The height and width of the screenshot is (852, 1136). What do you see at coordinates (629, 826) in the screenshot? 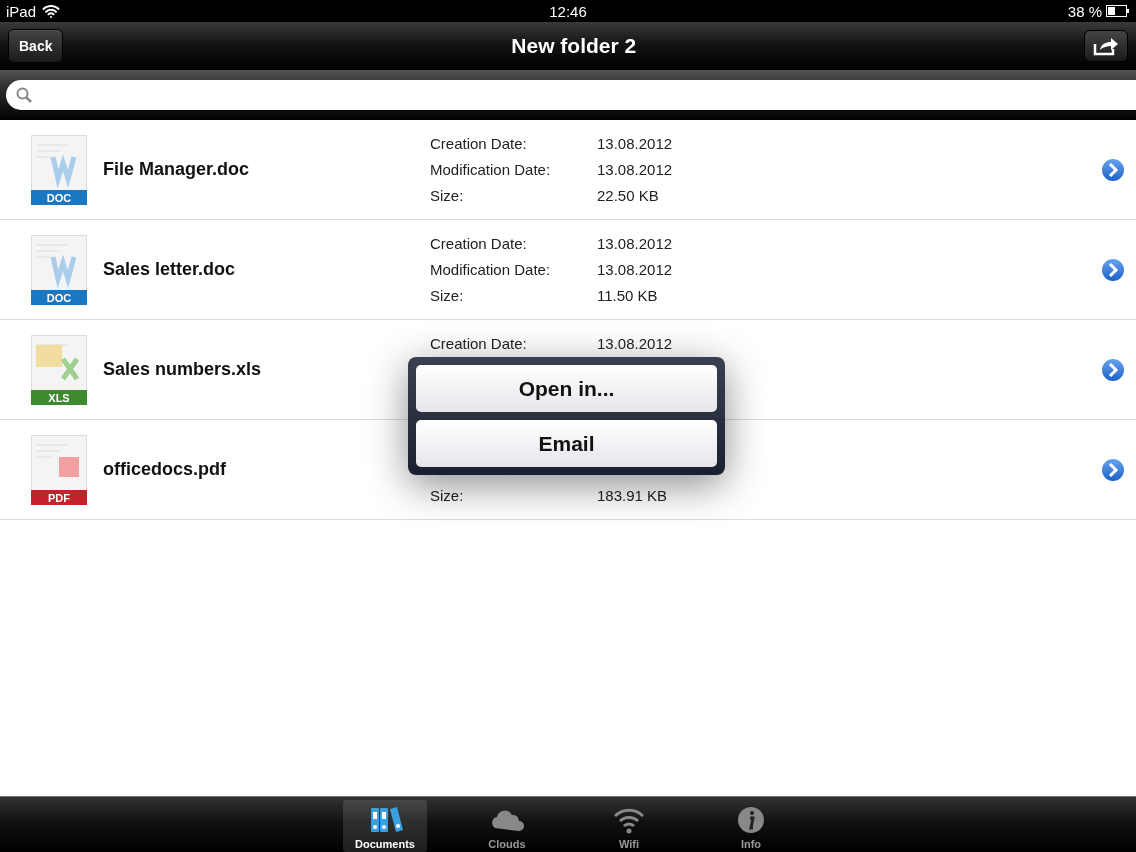
I see `tab-item: Wifi` at bounding box center [629, 826].